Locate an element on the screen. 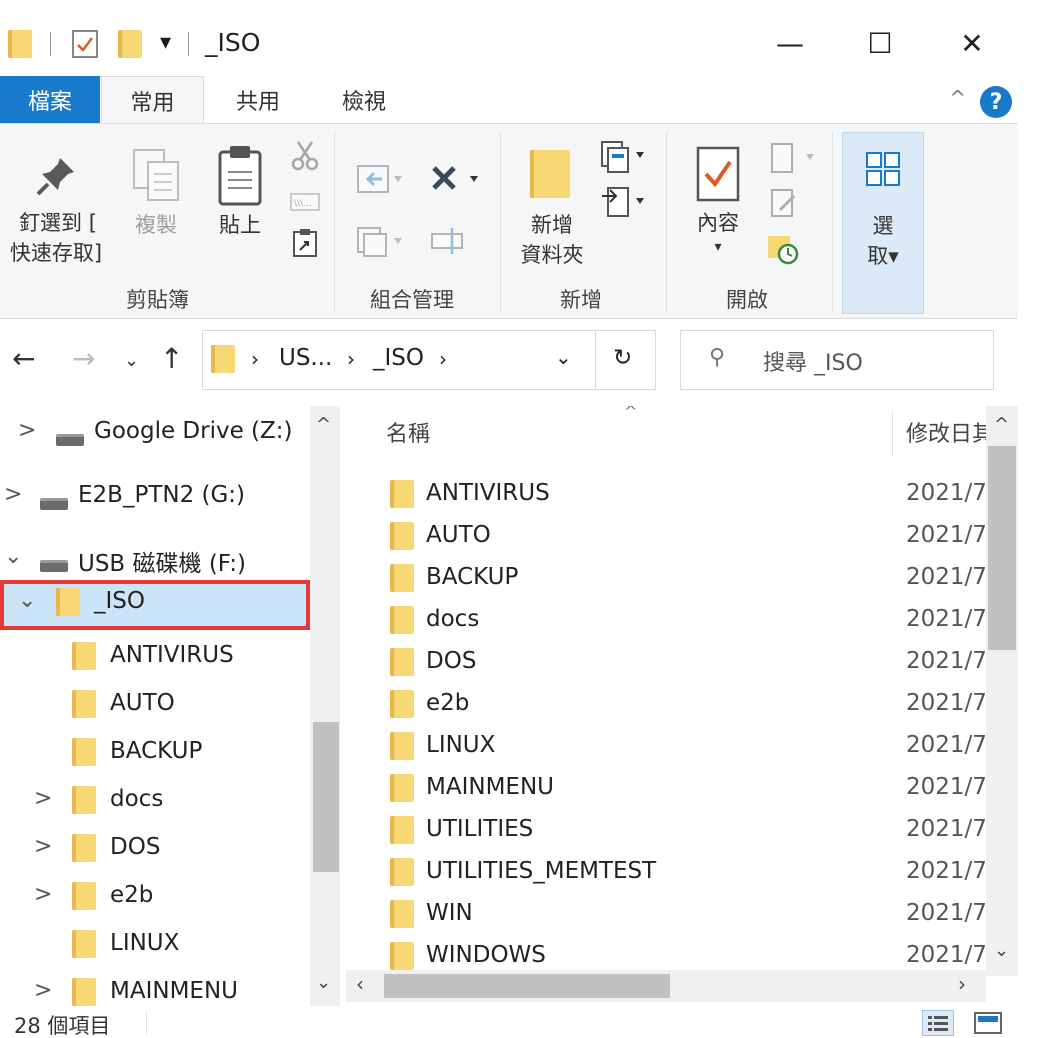  new-folder-label-1: 新增 is located at coordinates (552, 225).